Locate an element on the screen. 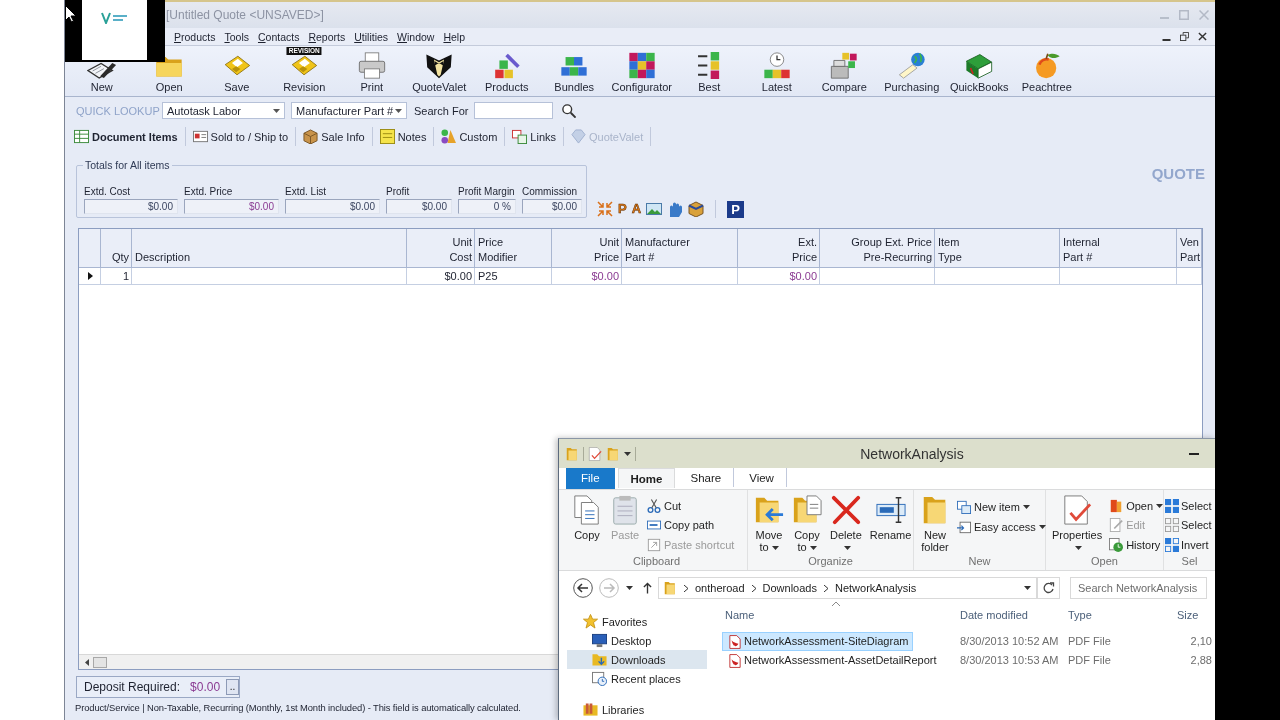 This screenshot has height=720, width=1280. toolbar-button: Latest is located at coordinates (777, 71).